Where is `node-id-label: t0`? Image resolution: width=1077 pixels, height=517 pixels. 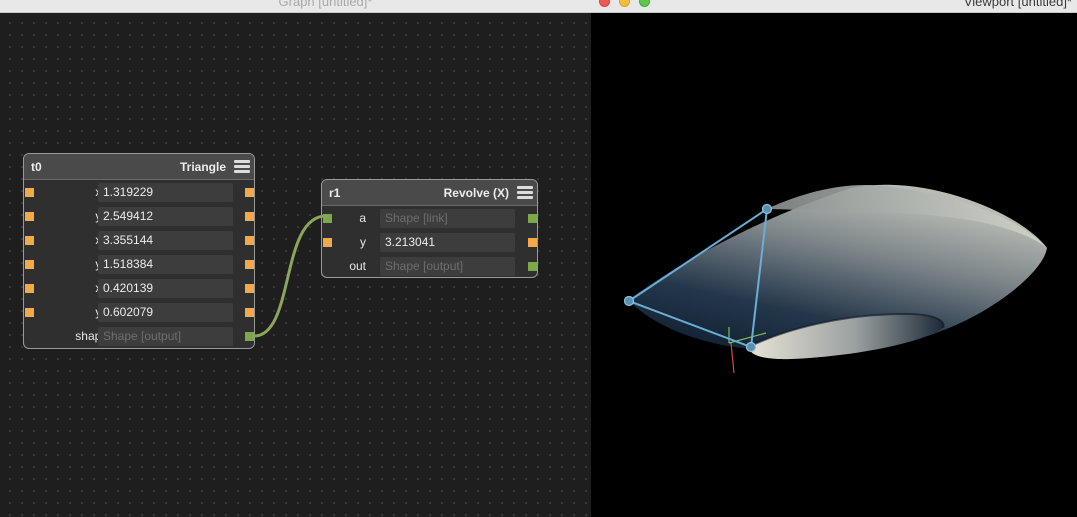
node-id-label: t0 is located at coordinates (36, 167).